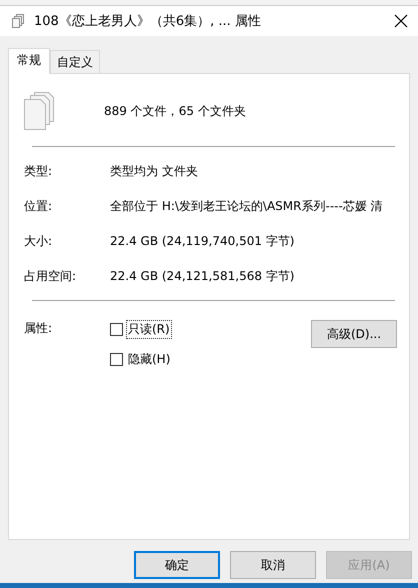 The height and width of the screenshot is (588, 418). What do you see at coordinates (39, 241) in the screenshot?
I see `field-label: 大小:` at bounding box center [39, 241].